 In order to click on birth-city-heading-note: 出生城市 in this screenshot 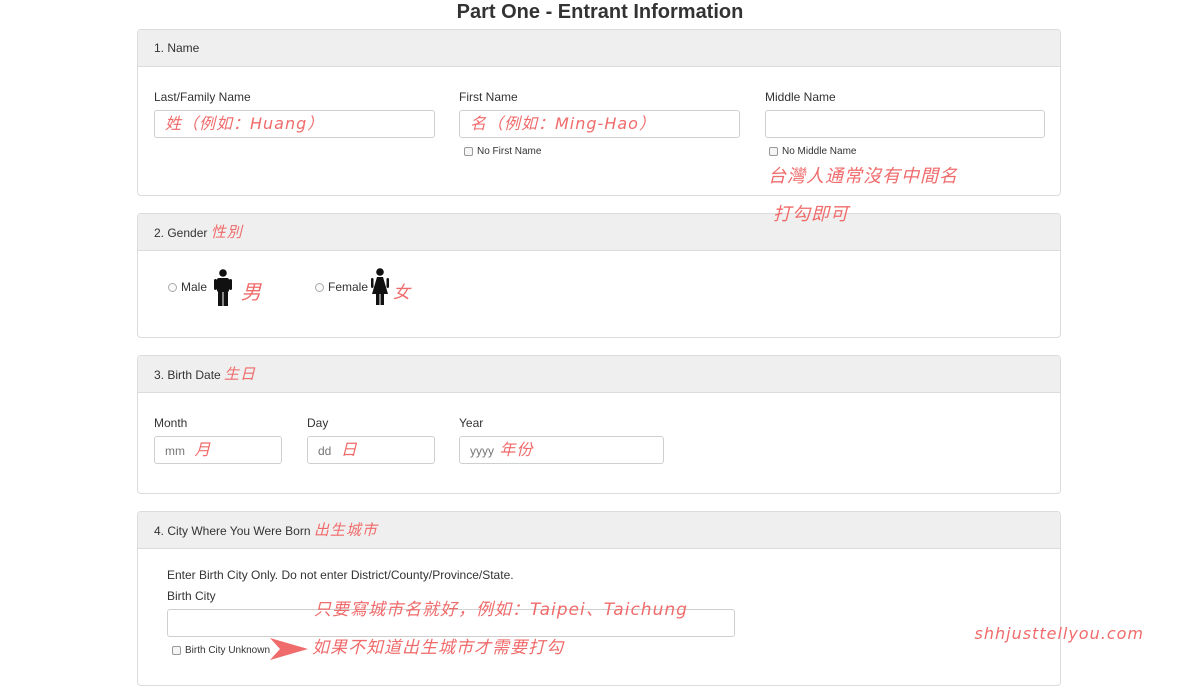, I will do `click(345, 530)`.